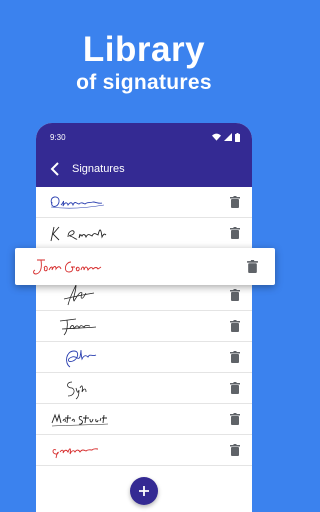 The image size is (320, 512). What do you see at coordinates (144, 169) in the screenshot?
I see `app-bar: Signatures` at bounding box center [144, 169].